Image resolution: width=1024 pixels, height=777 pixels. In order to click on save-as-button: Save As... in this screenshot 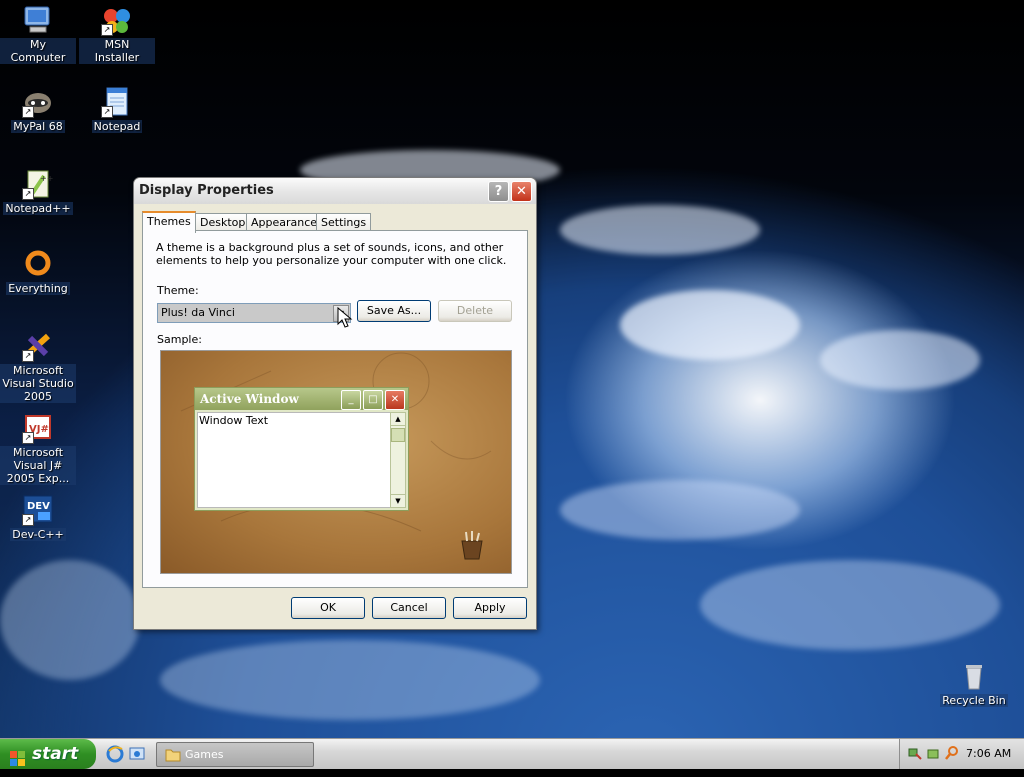, I will do `click(394, 311)`.